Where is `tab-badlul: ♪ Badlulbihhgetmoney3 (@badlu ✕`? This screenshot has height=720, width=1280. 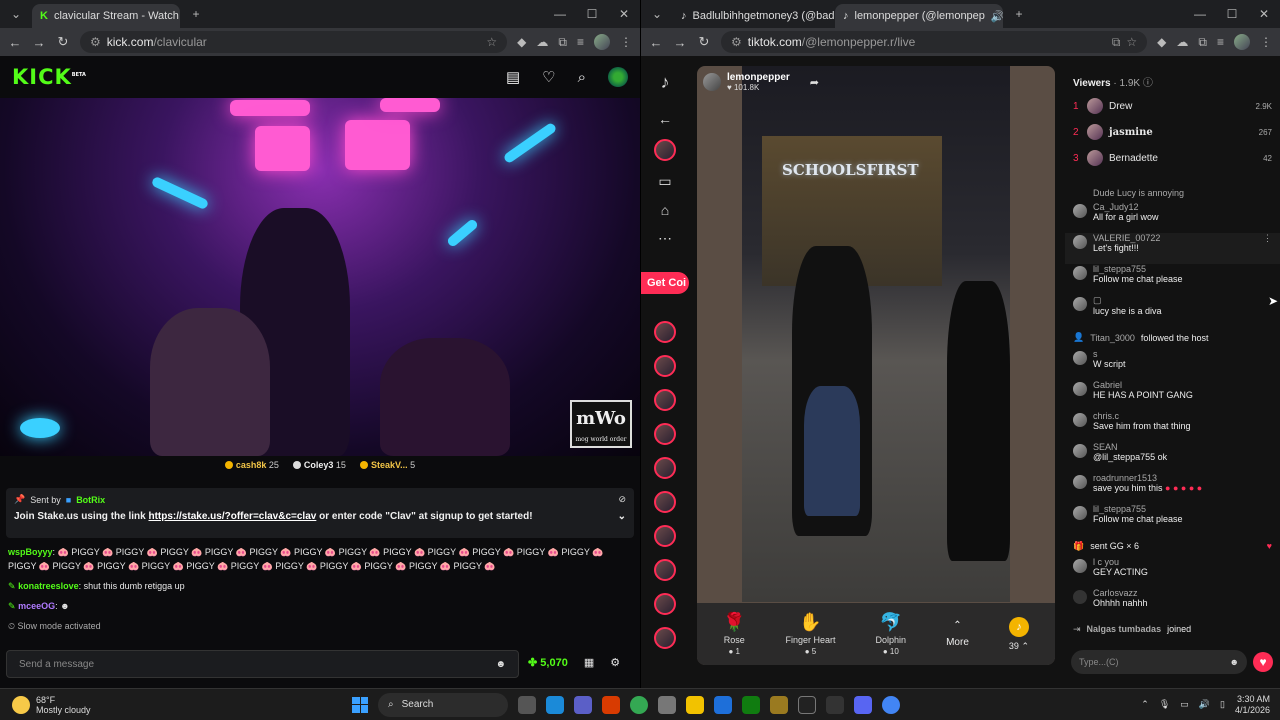 tab-badlul: ♪ Badlulbihhgetmoney3 (@badlu ✕ is located at coordinates (754, 16).